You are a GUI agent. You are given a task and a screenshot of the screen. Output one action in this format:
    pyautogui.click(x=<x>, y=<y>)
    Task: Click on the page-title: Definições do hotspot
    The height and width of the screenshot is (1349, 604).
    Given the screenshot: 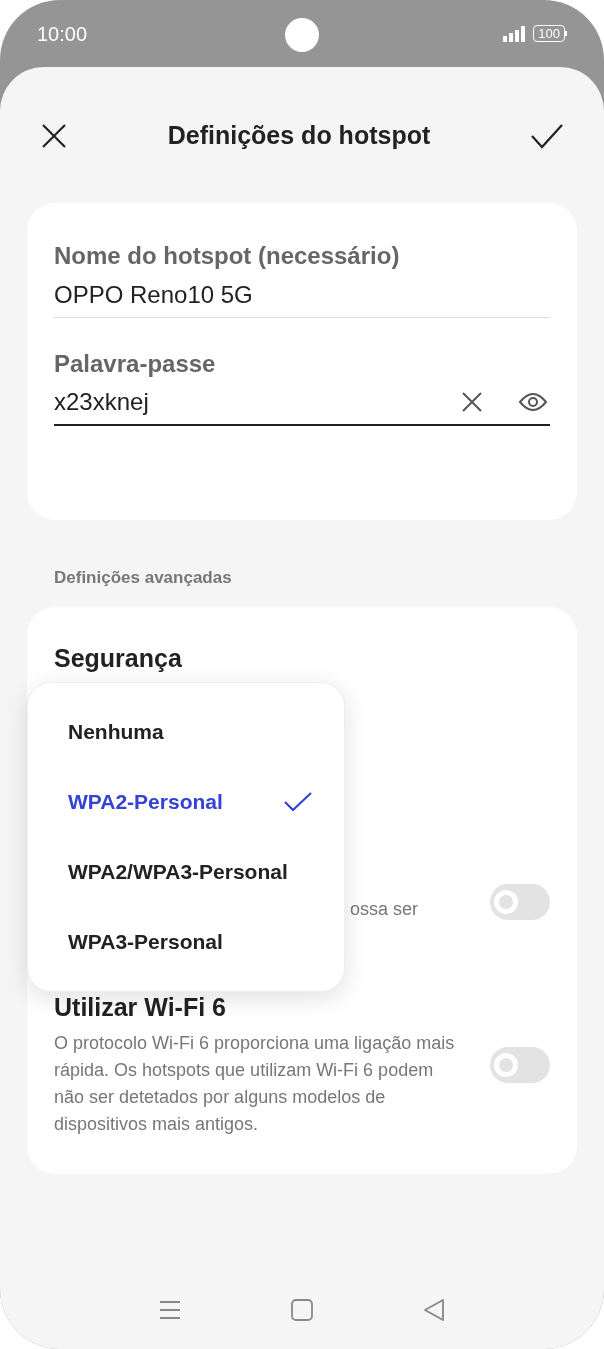 What is the action you would take?
    pyautogui.click(x=299, y=136)
    